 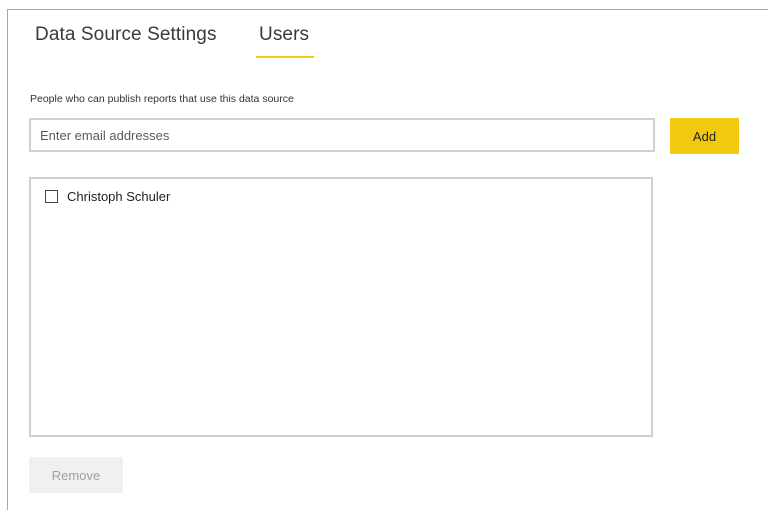 I want to click on add-button: Add, so click(x=704, y=136).